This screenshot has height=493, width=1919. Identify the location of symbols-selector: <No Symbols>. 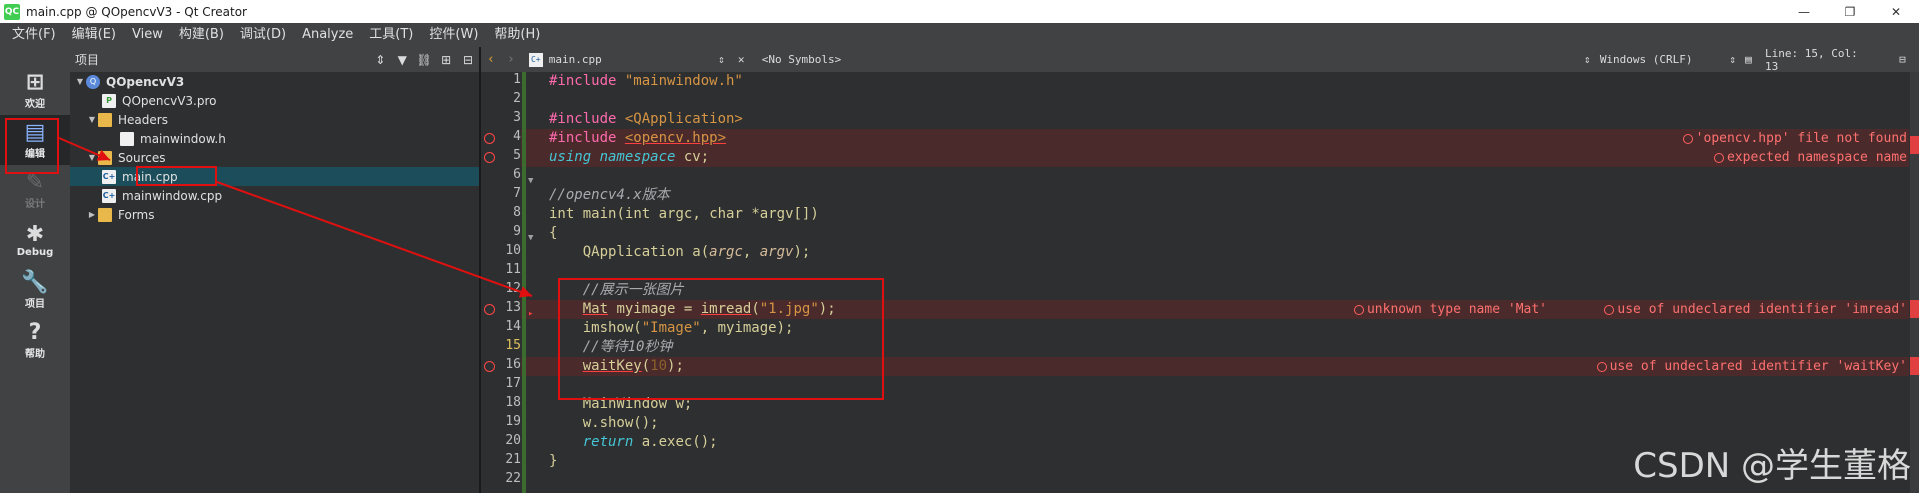
(1171, 59).